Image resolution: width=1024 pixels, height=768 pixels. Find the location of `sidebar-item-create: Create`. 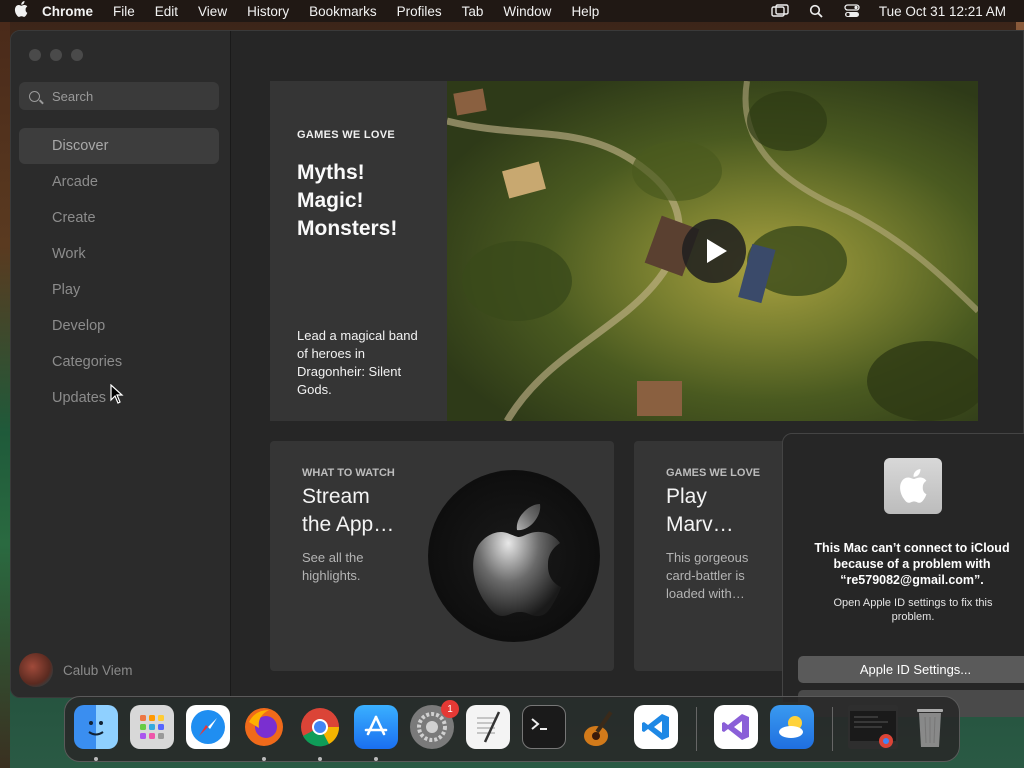

sidebar-item-create: Create is located at coordinates (119, 218).